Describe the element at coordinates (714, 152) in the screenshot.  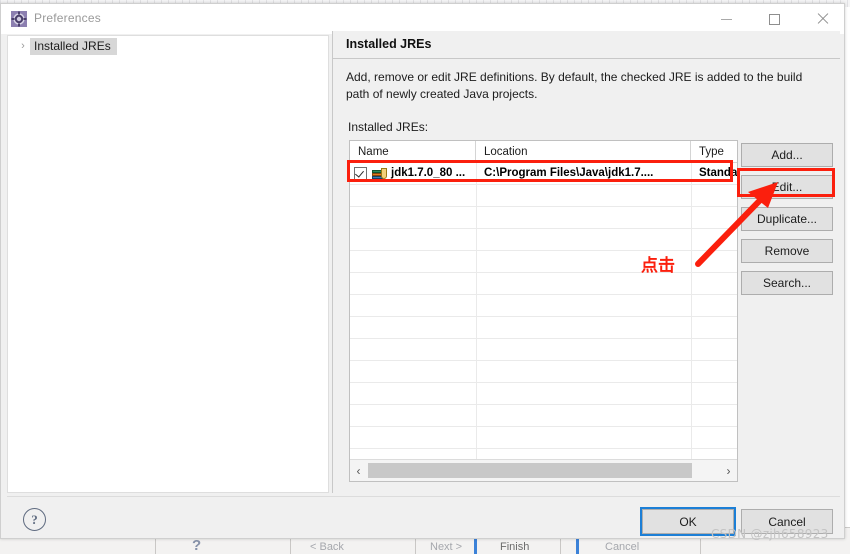
I see `column-header-type: Type` at that location.